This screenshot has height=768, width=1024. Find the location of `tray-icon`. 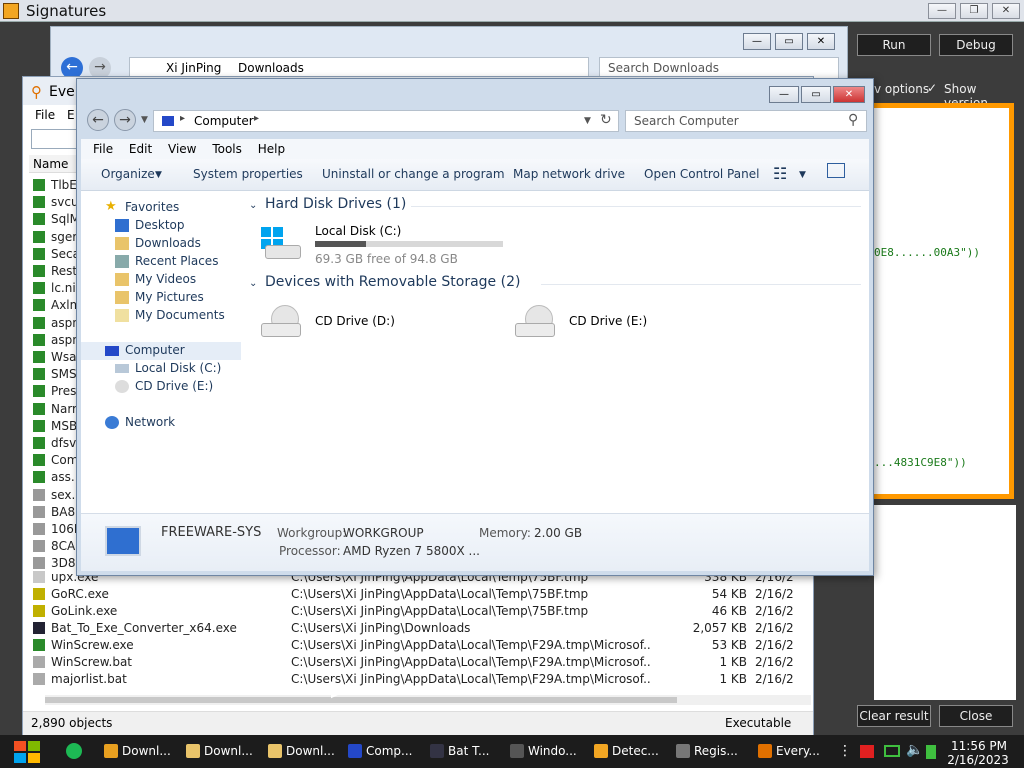

tray-icon is located at coordinates (931, 752).